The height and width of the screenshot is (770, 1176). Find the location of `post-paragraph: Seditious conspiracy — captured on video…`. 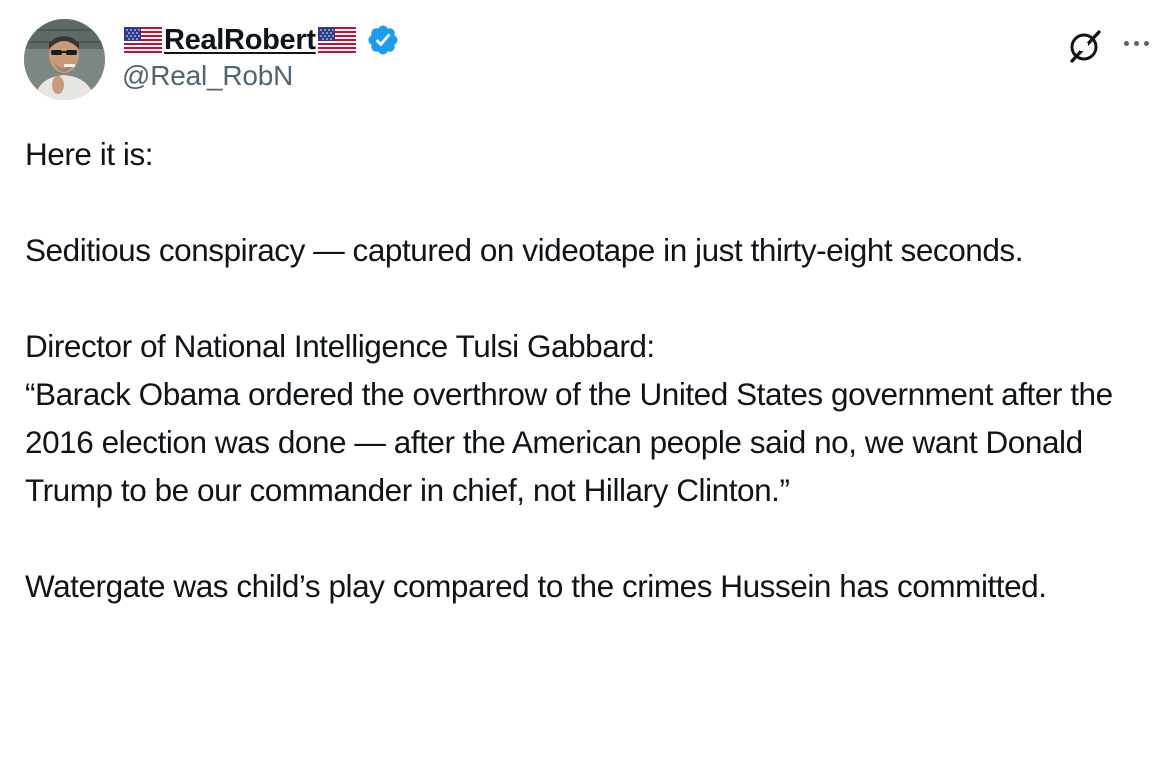

post-paragraph: Seditious conspiracy — captured on video… is located at coordinates (524, 250).